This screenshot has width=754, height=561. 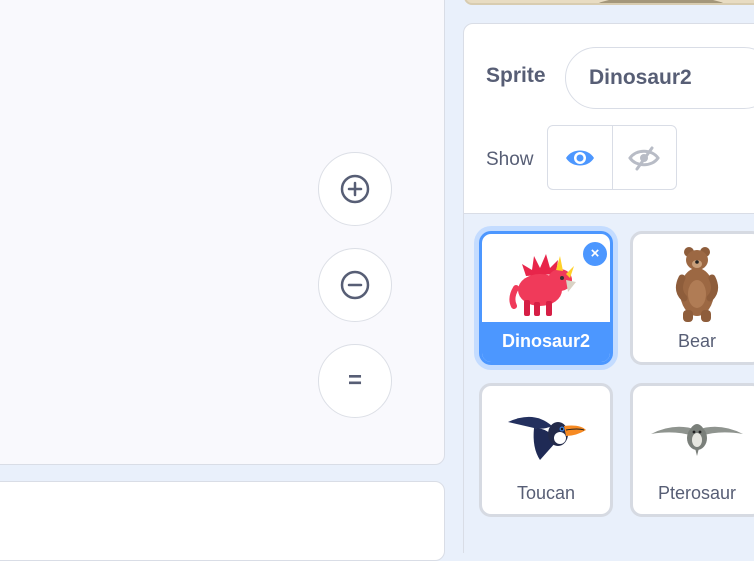 I want to click on sprite-label: Sprite, so click(x=516, y=75).